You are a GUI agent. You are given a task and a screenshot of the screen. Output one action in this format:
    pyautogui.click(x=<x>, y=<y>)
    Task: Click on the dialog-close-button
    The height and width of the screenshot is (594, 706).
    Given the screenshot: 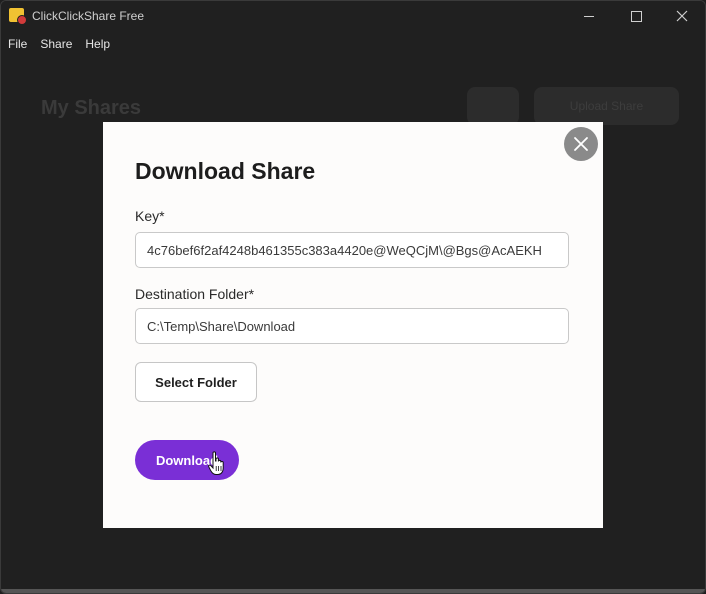 What is the action you would take?
    pyautogui.click(x=581, y=144)
    